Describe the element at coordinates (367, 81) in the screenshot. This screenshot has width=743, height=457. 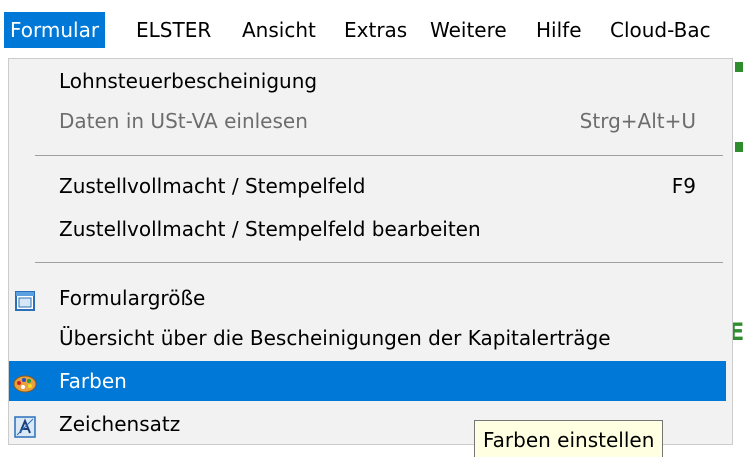
I see `menu-item-lohnsteuerbescheinigung: Lohnsteuerbescheinigung` at that location.